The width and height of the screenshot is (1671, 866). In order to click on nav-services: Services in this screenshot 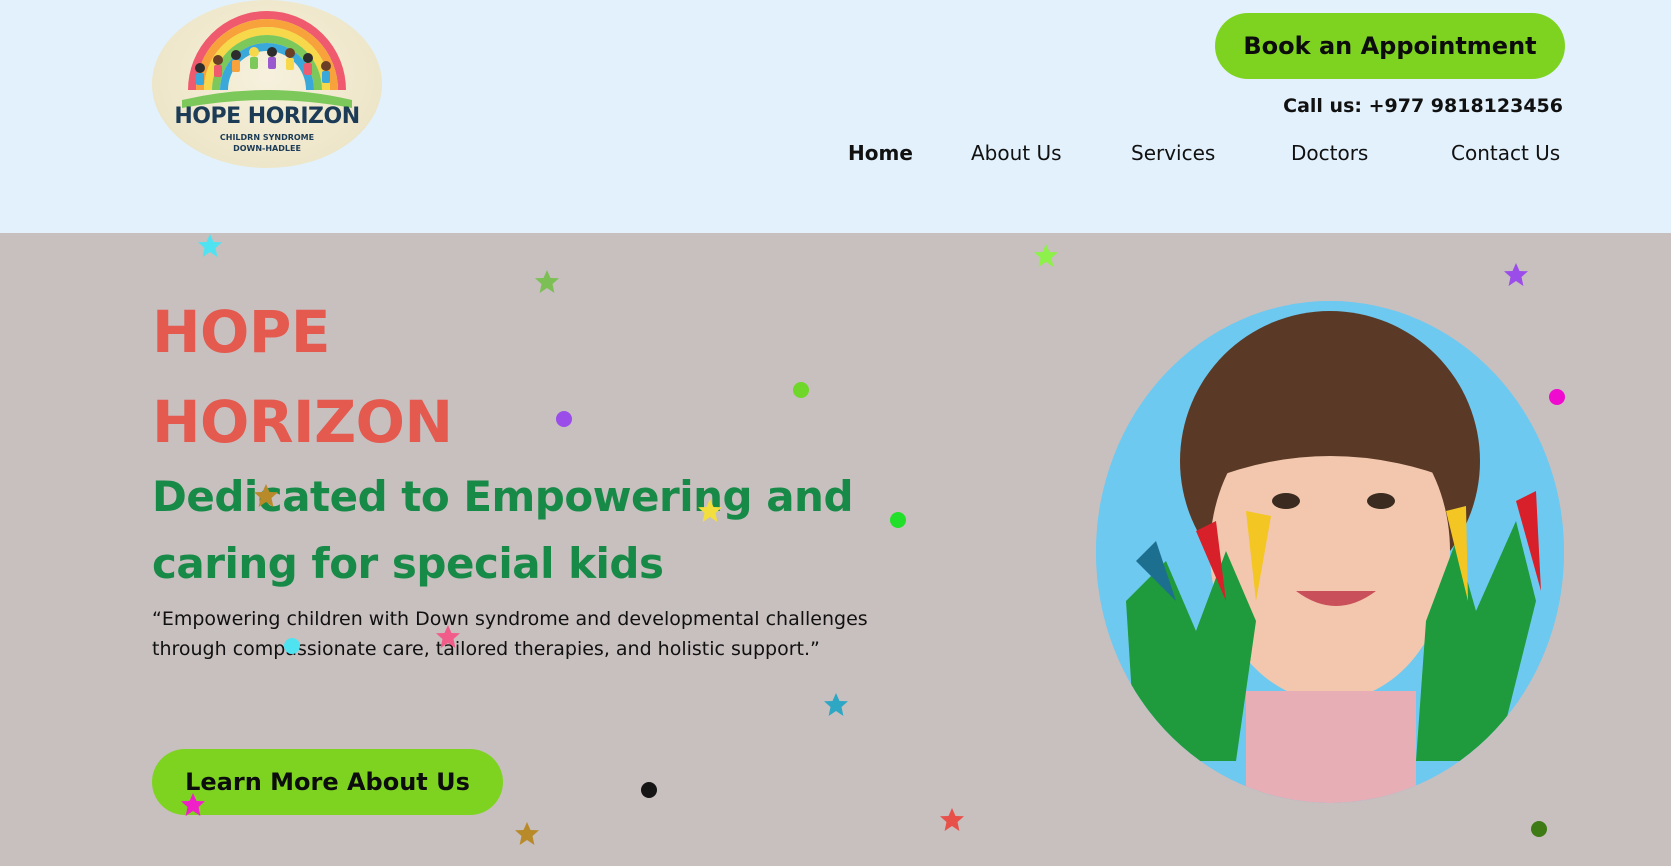, I will do `click(1173, 153)`.